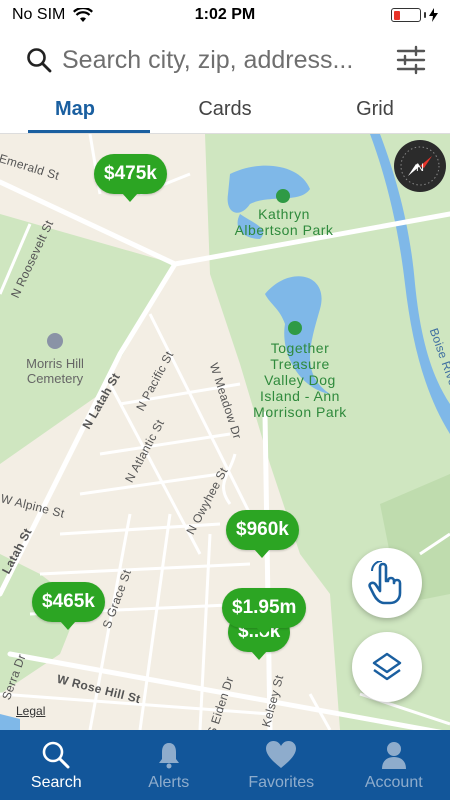  I want to click on compass-letter: N, so click(420, 168).